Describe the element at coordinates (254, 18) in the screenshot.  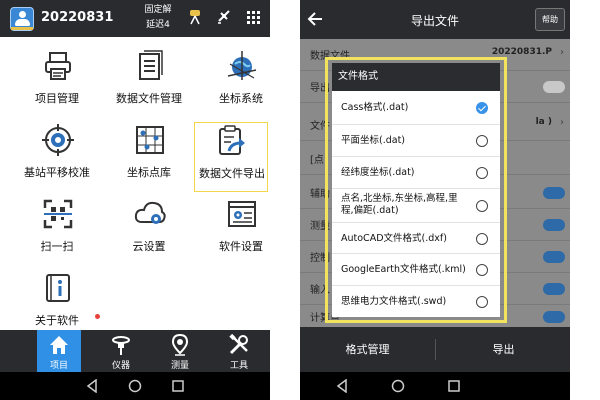
I see `apps-grid-icon` at that location.